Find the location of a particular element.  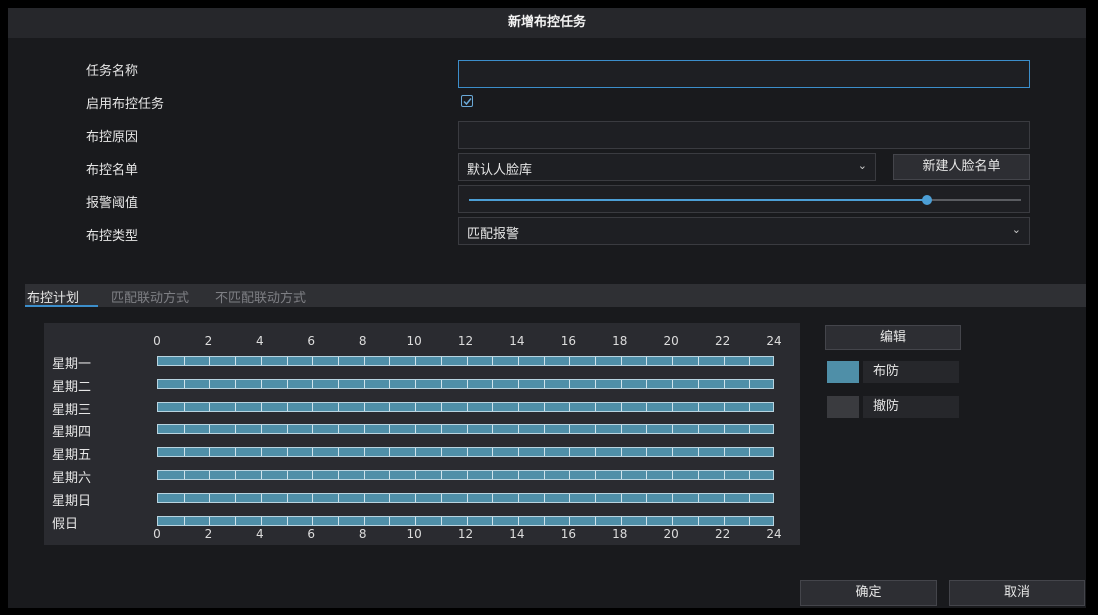

type-label: 布控类型 is located at coordinates (112, 236).